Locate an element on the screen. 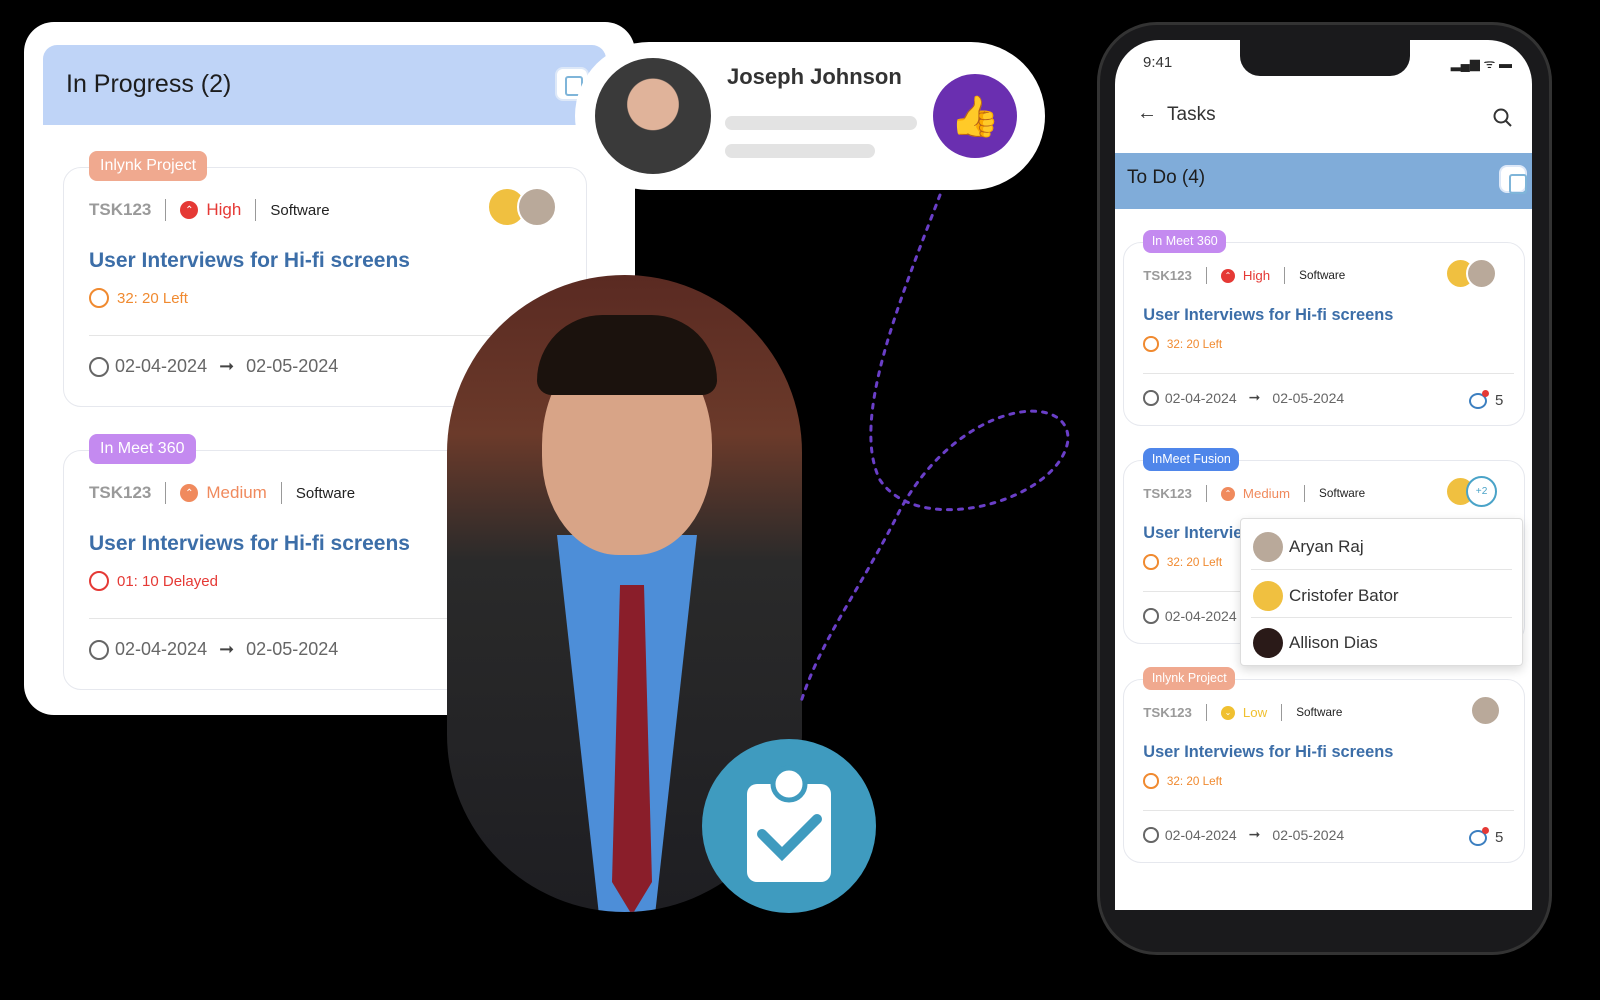 The image size is (1600, 1000). assignee-dropdown: Aryan Raj Cristofer Bator Allison Dias is located at coordinates (1381, 592).